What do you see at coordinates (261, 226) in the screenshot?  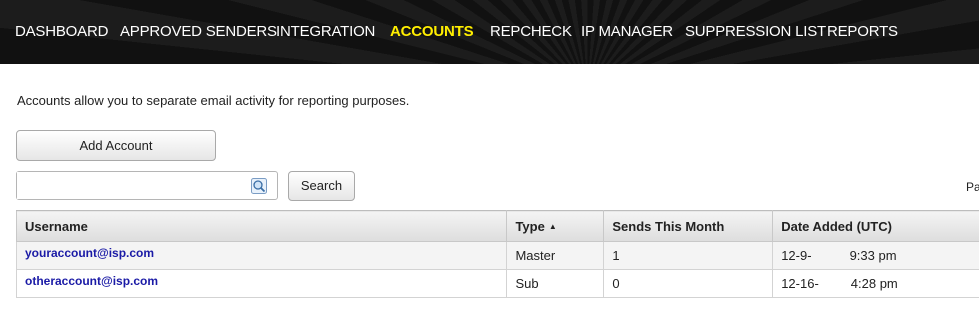 I see `column-header-username: Username` at bounding box center [261, 226].